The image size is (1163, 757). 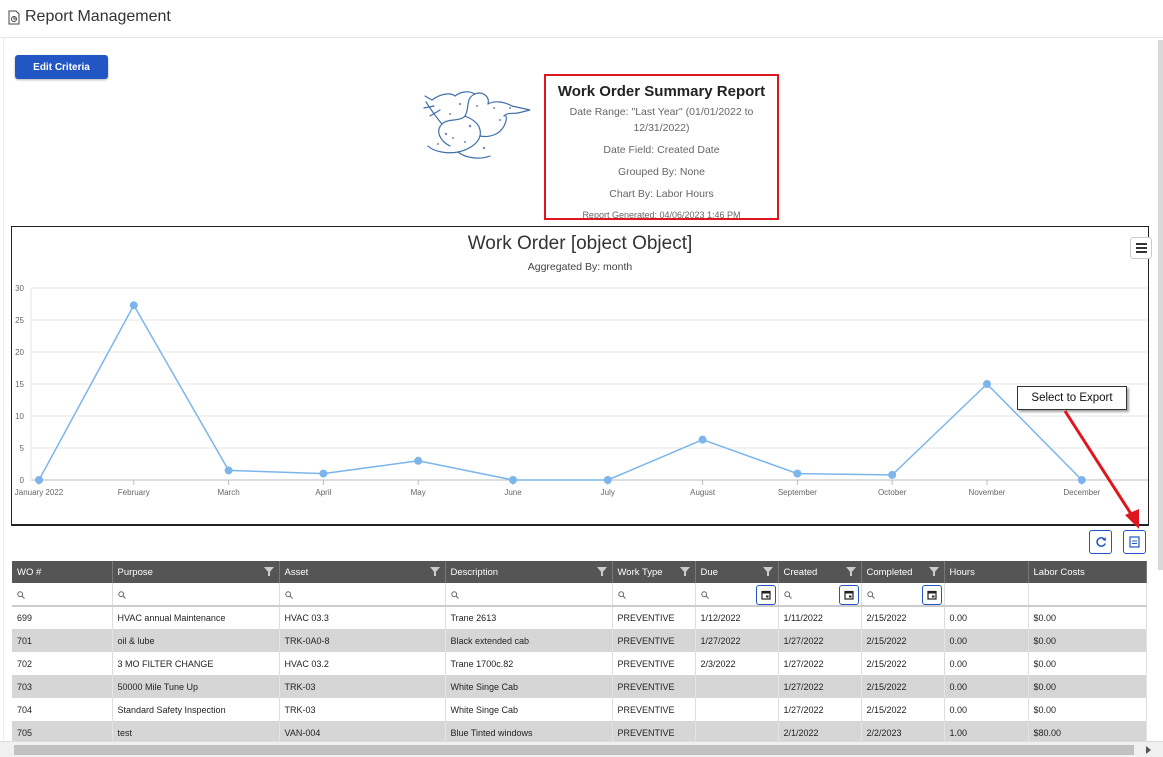 What do you see at coordinates (1148, 750) in the screenshot?
I see `scroll-right-icon` at bounding box center [1148, 750].